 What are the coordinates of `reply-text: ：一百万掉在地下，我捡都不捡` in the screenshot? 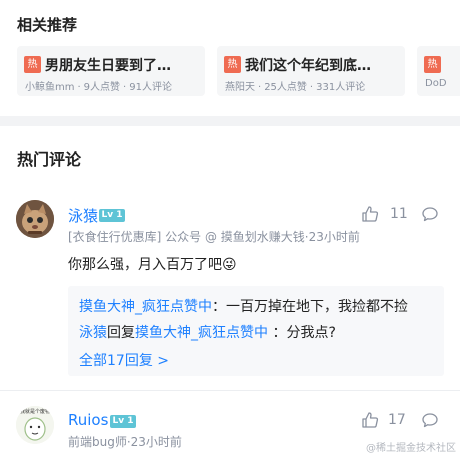 It's located at (310, 307).